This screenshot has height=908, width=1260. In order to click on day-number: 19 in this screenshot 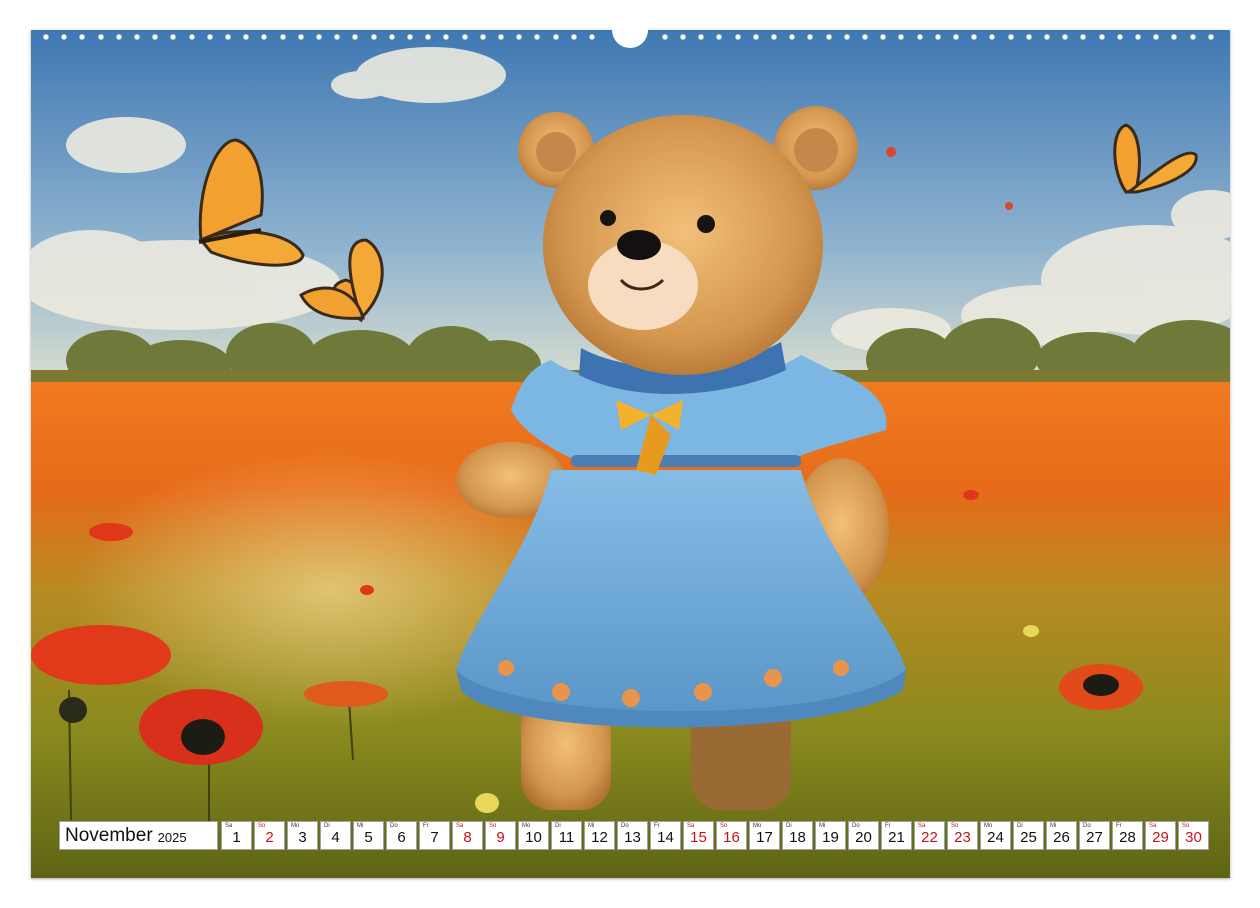, I will do `click(830, 837)`.